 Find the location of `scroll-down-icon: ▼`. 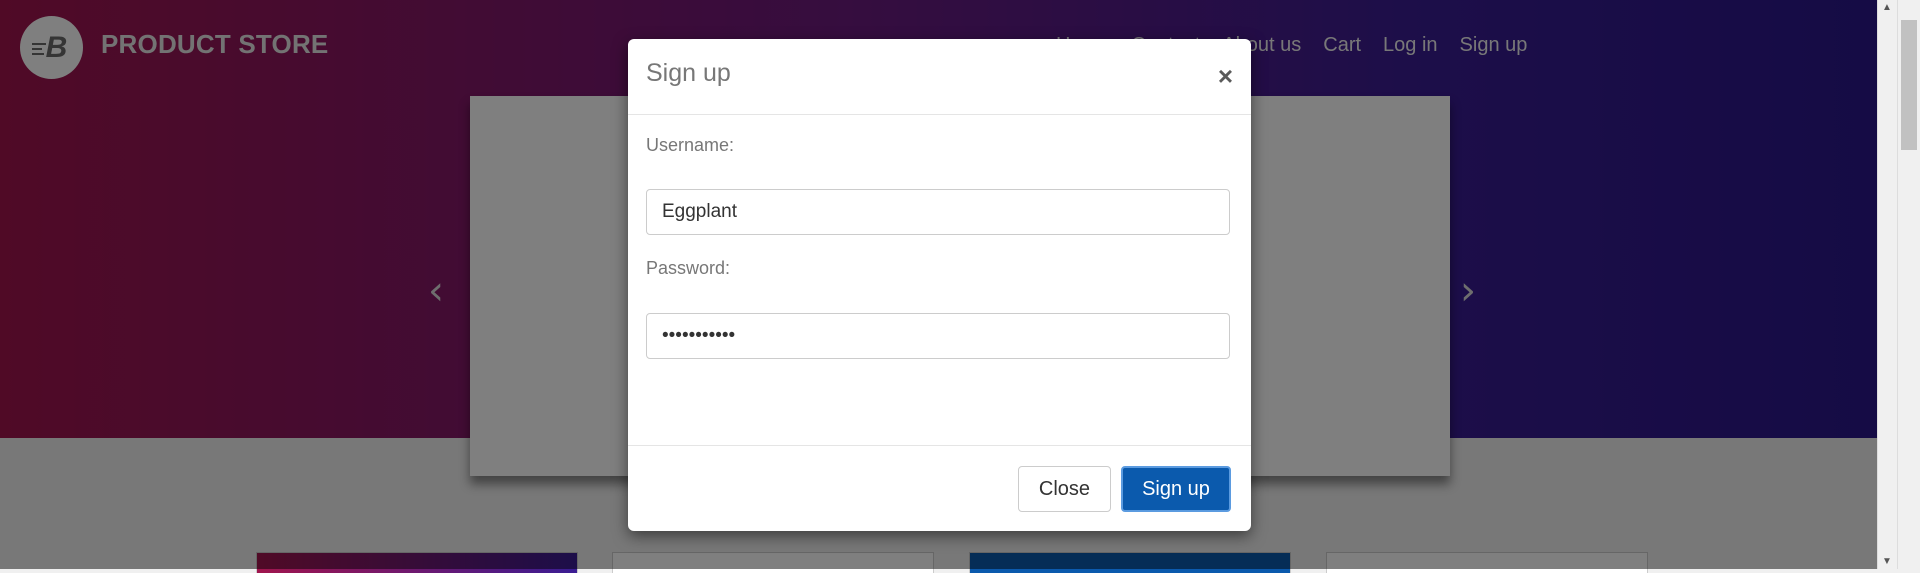

scroll-down-icon: ▼ is located at coordinates (1887, 561).